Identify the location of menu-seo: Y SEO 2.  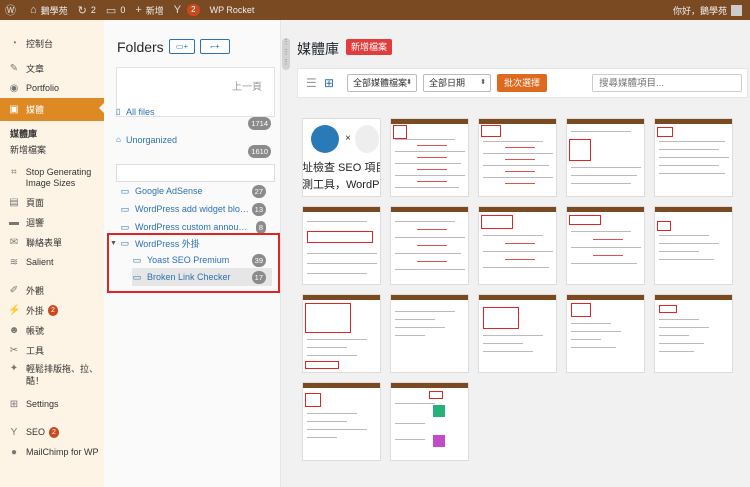
(52, 432).